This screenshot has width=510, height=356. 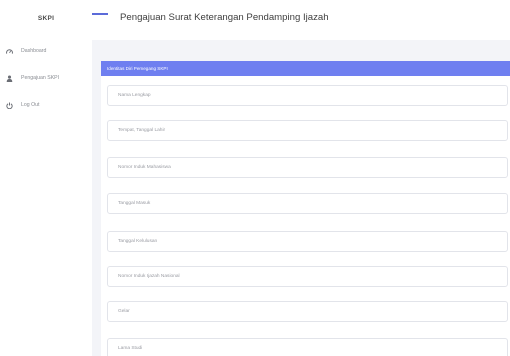 What do you see at coordinates (307, 167) in the screenshot?
I see `nomor-induk-mahasiswa-field: Nomor Induk Mahasiswa` at bounding box center [307, 167].